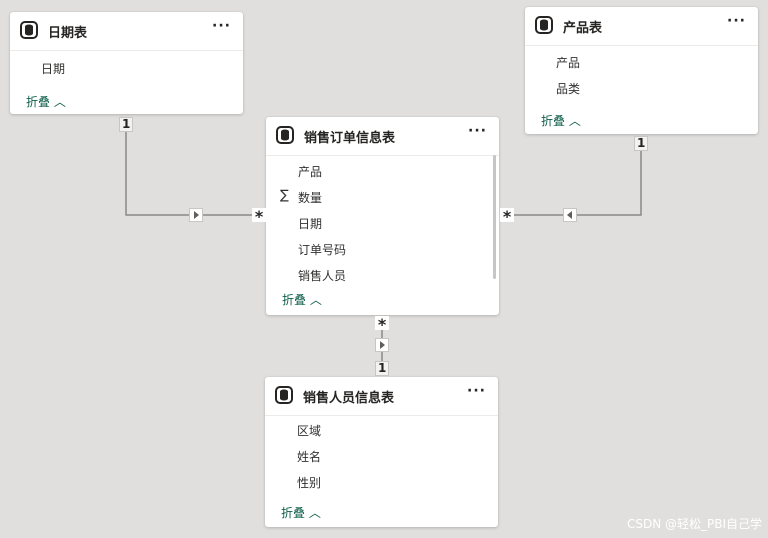 The image size is (768, 538). Describe the element at coordinates (568, 88) in the screenshot. I see `field-item: 品类` at that location.